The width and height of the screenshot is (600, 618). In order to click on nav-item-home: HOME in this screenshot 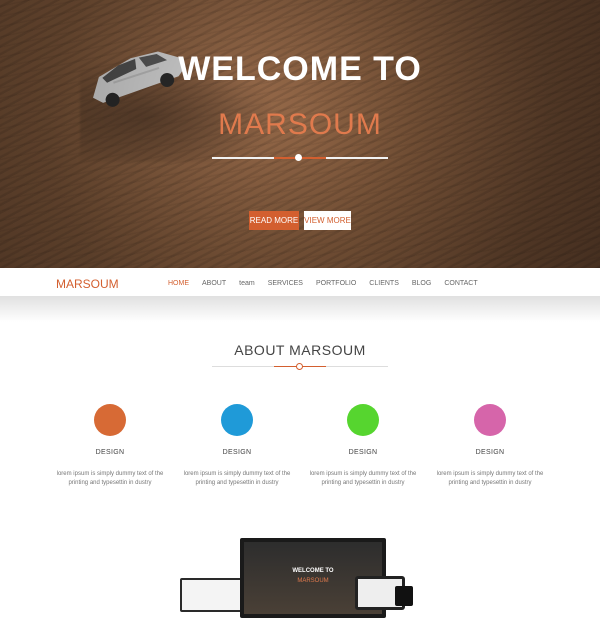, I will do `click(178, 283)`.